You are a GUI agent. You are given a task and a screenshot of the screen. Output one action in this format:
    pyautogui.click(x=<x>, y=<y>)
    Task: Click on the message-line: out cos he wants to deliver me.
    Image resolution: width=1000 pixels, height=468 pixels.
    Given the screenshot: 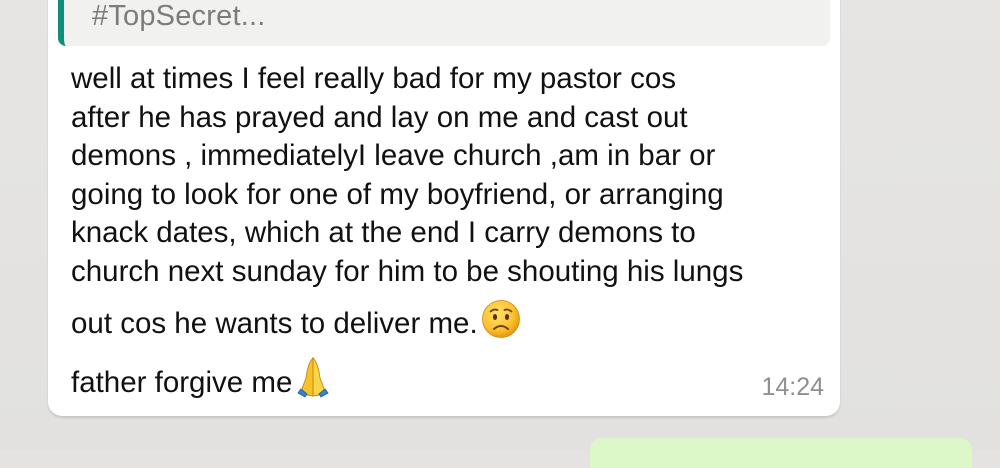 What is the action you would take?
    pyautogui.click(x=274, y=323)
    